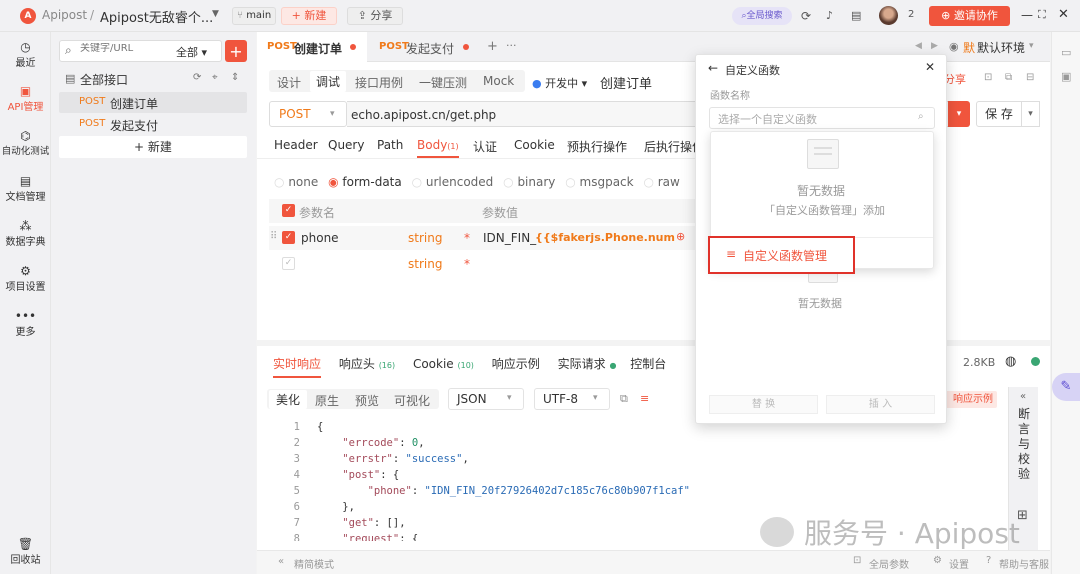  Describe the element at coordinates (453, 182) in the screenshot. I see `radio-urlencoded: ○ urlencoded` at that location.